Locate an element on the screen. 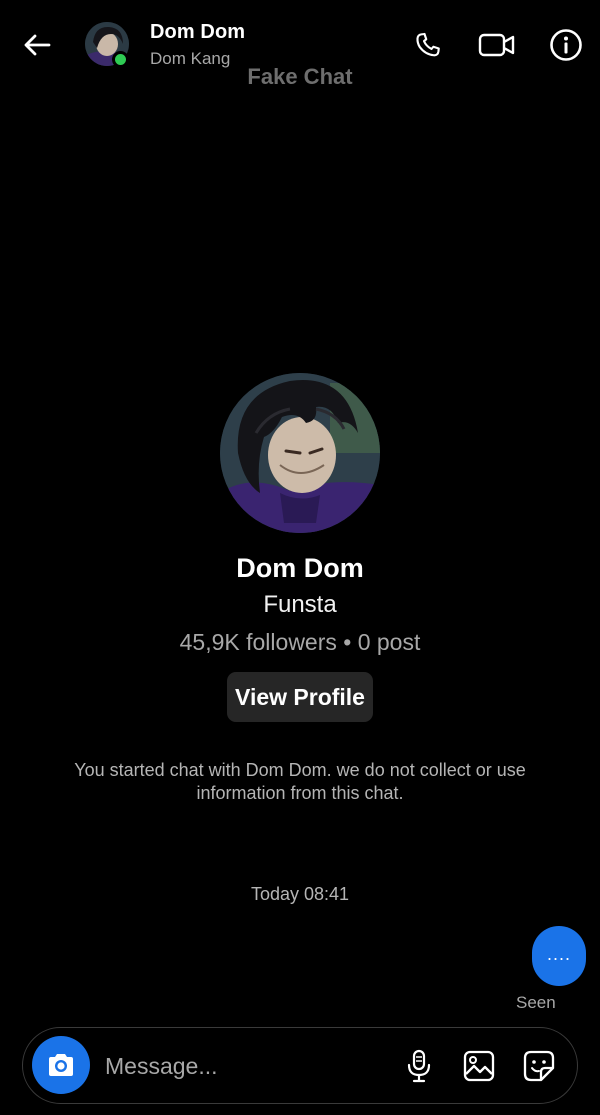 The width and height of the screenshot is (600, 1115). camera-icon is located at coordinates (61, 1065).